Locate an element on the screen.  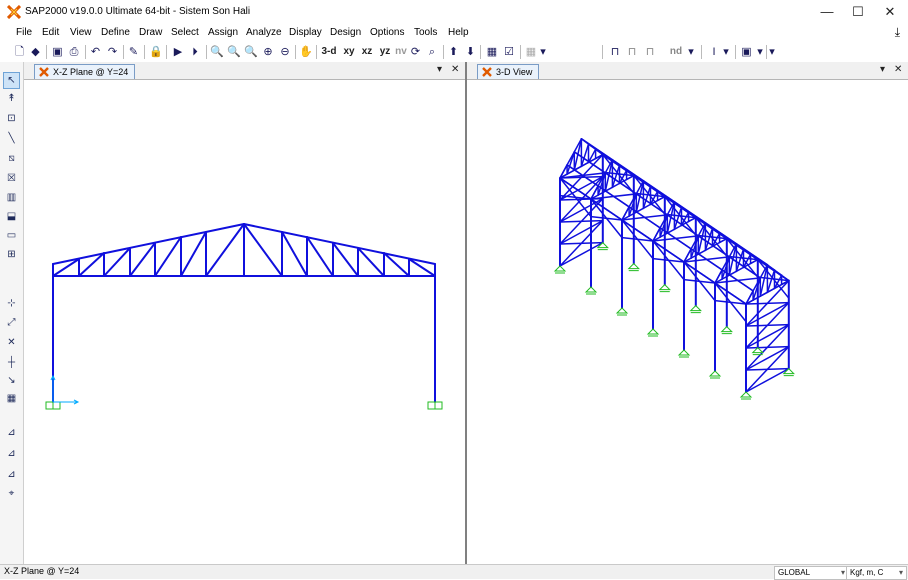
close-button: ✕ is located at coordinates (890, 12).